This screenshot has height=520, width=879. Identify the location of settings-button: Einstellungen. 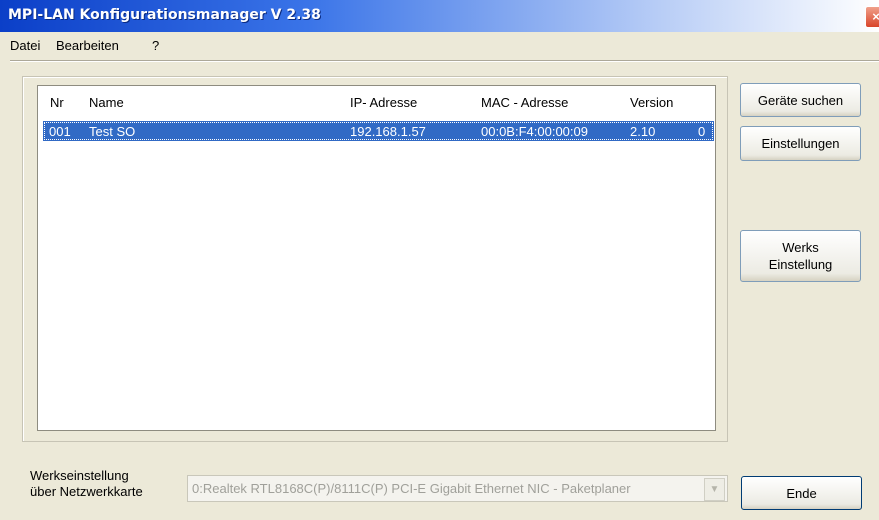
(800, 143).